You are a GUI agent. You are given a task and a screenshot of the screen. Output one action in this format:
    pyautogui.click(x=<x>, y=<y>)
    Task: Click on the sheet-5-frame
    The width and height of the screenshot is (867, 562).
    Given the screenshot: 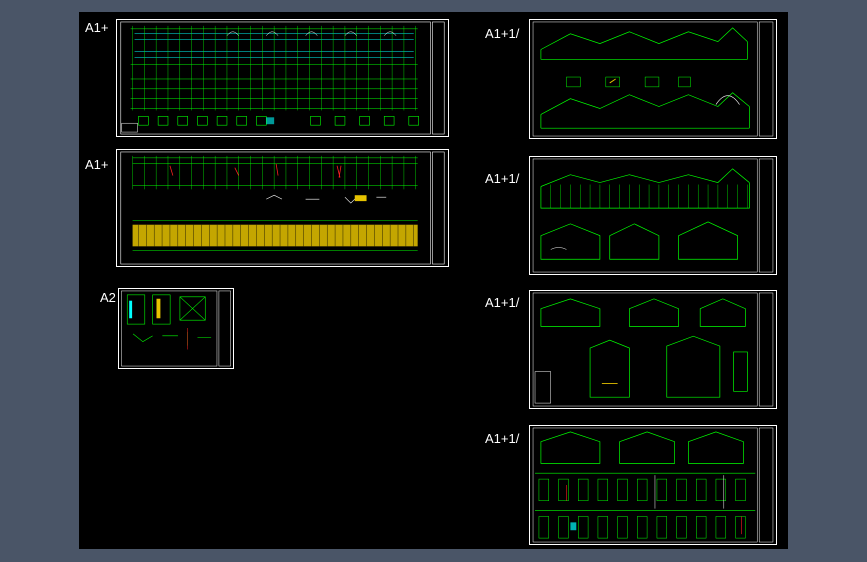 What is the action you would take?
    pyautogui.click(x=653, y=215)
    